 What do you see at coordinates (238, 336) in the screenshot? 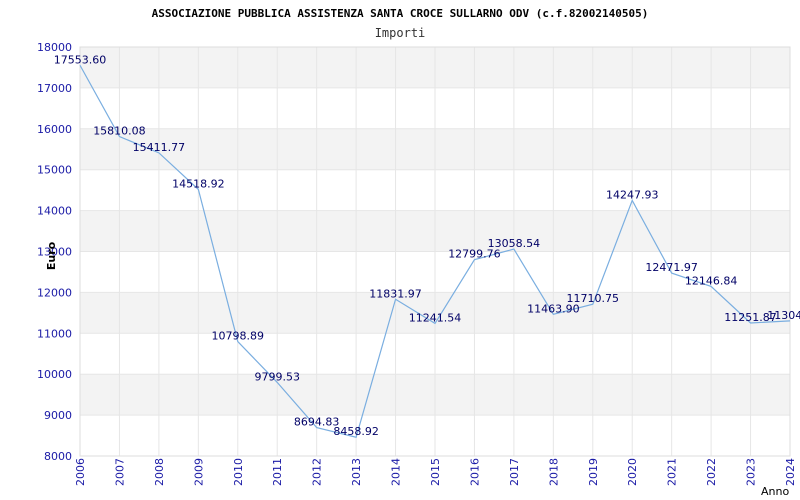
I see `data-label: 10798.89` at bounding box center [238, 336].